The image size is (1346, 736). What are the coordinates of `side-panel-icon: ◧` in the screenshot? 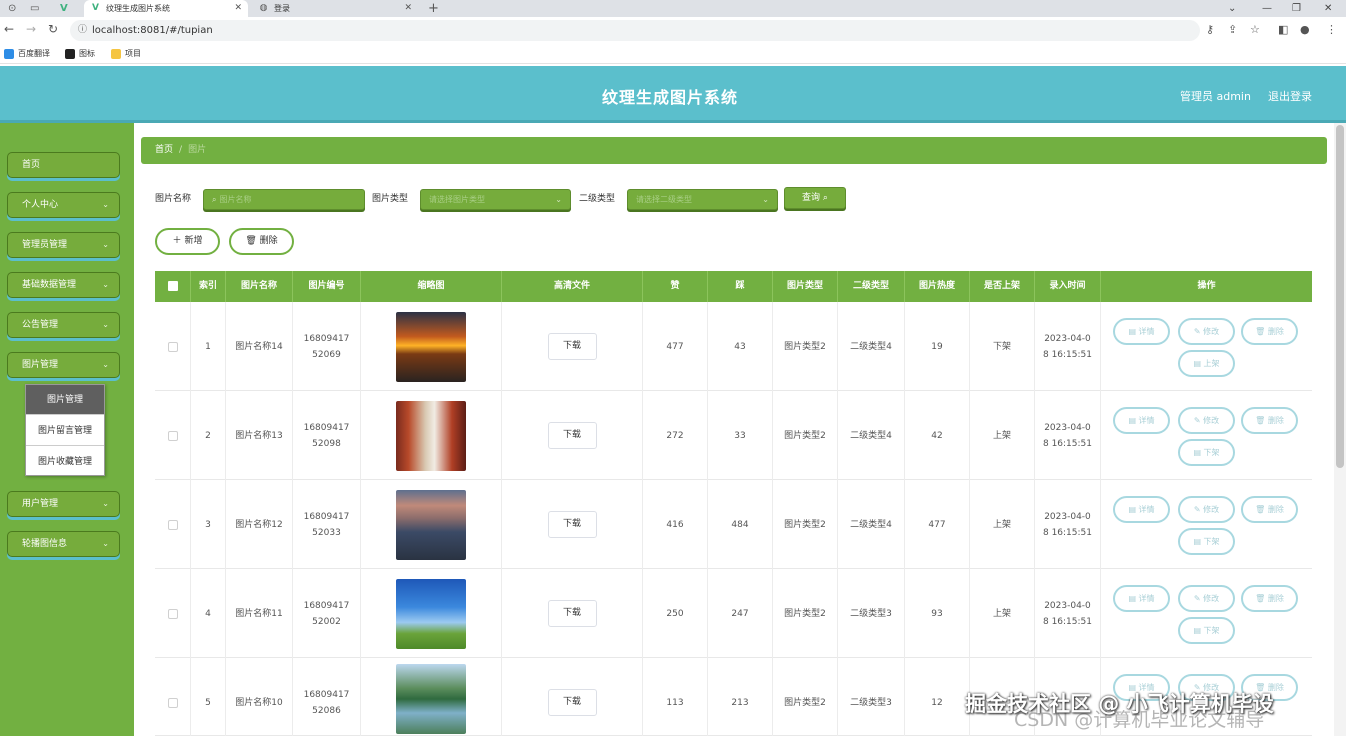 It's located at (1283, 29).